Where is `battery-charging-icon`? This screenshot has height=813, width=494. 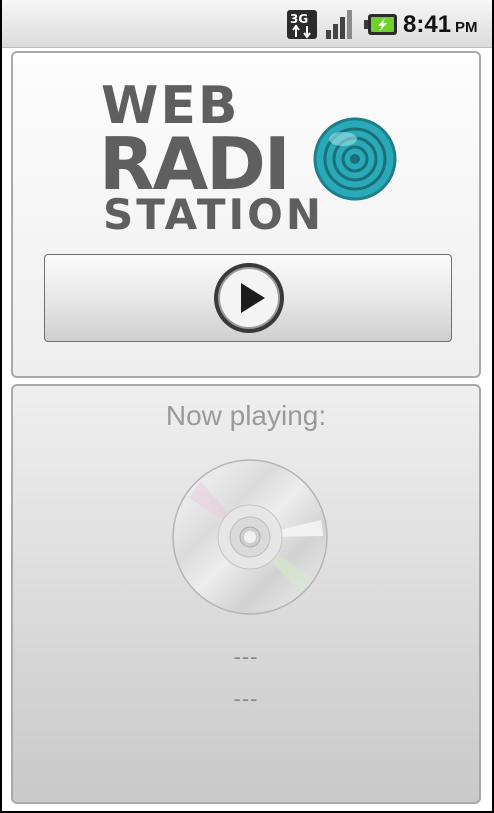
battery-charging-icon is located at coordinates (380, 24).